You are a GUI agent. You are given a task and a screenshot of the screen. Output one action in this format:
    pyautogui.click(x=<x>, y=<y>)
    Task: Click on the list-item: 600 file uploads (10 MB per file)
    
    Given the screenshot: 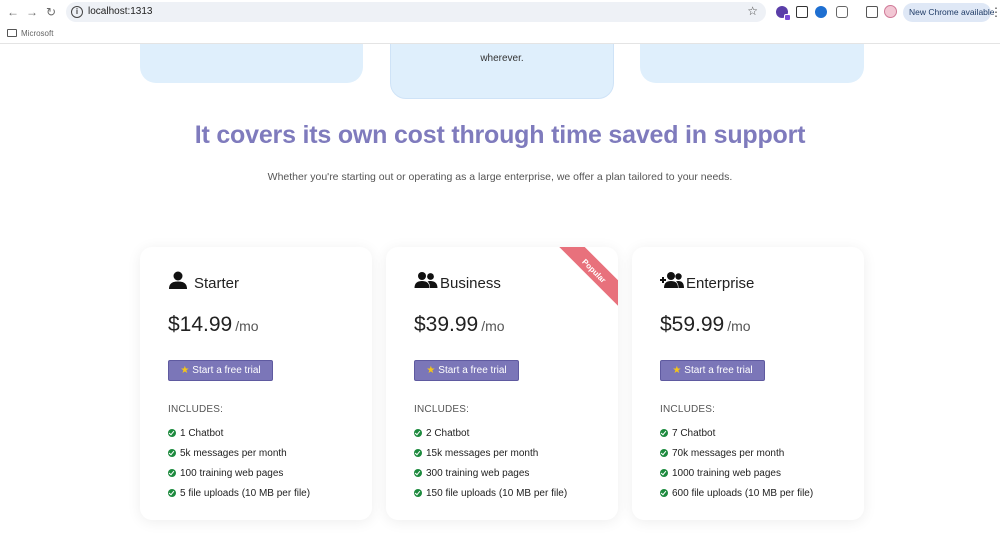 What is the action you would take?
    pyautogui.click(x=736, y=493)
    